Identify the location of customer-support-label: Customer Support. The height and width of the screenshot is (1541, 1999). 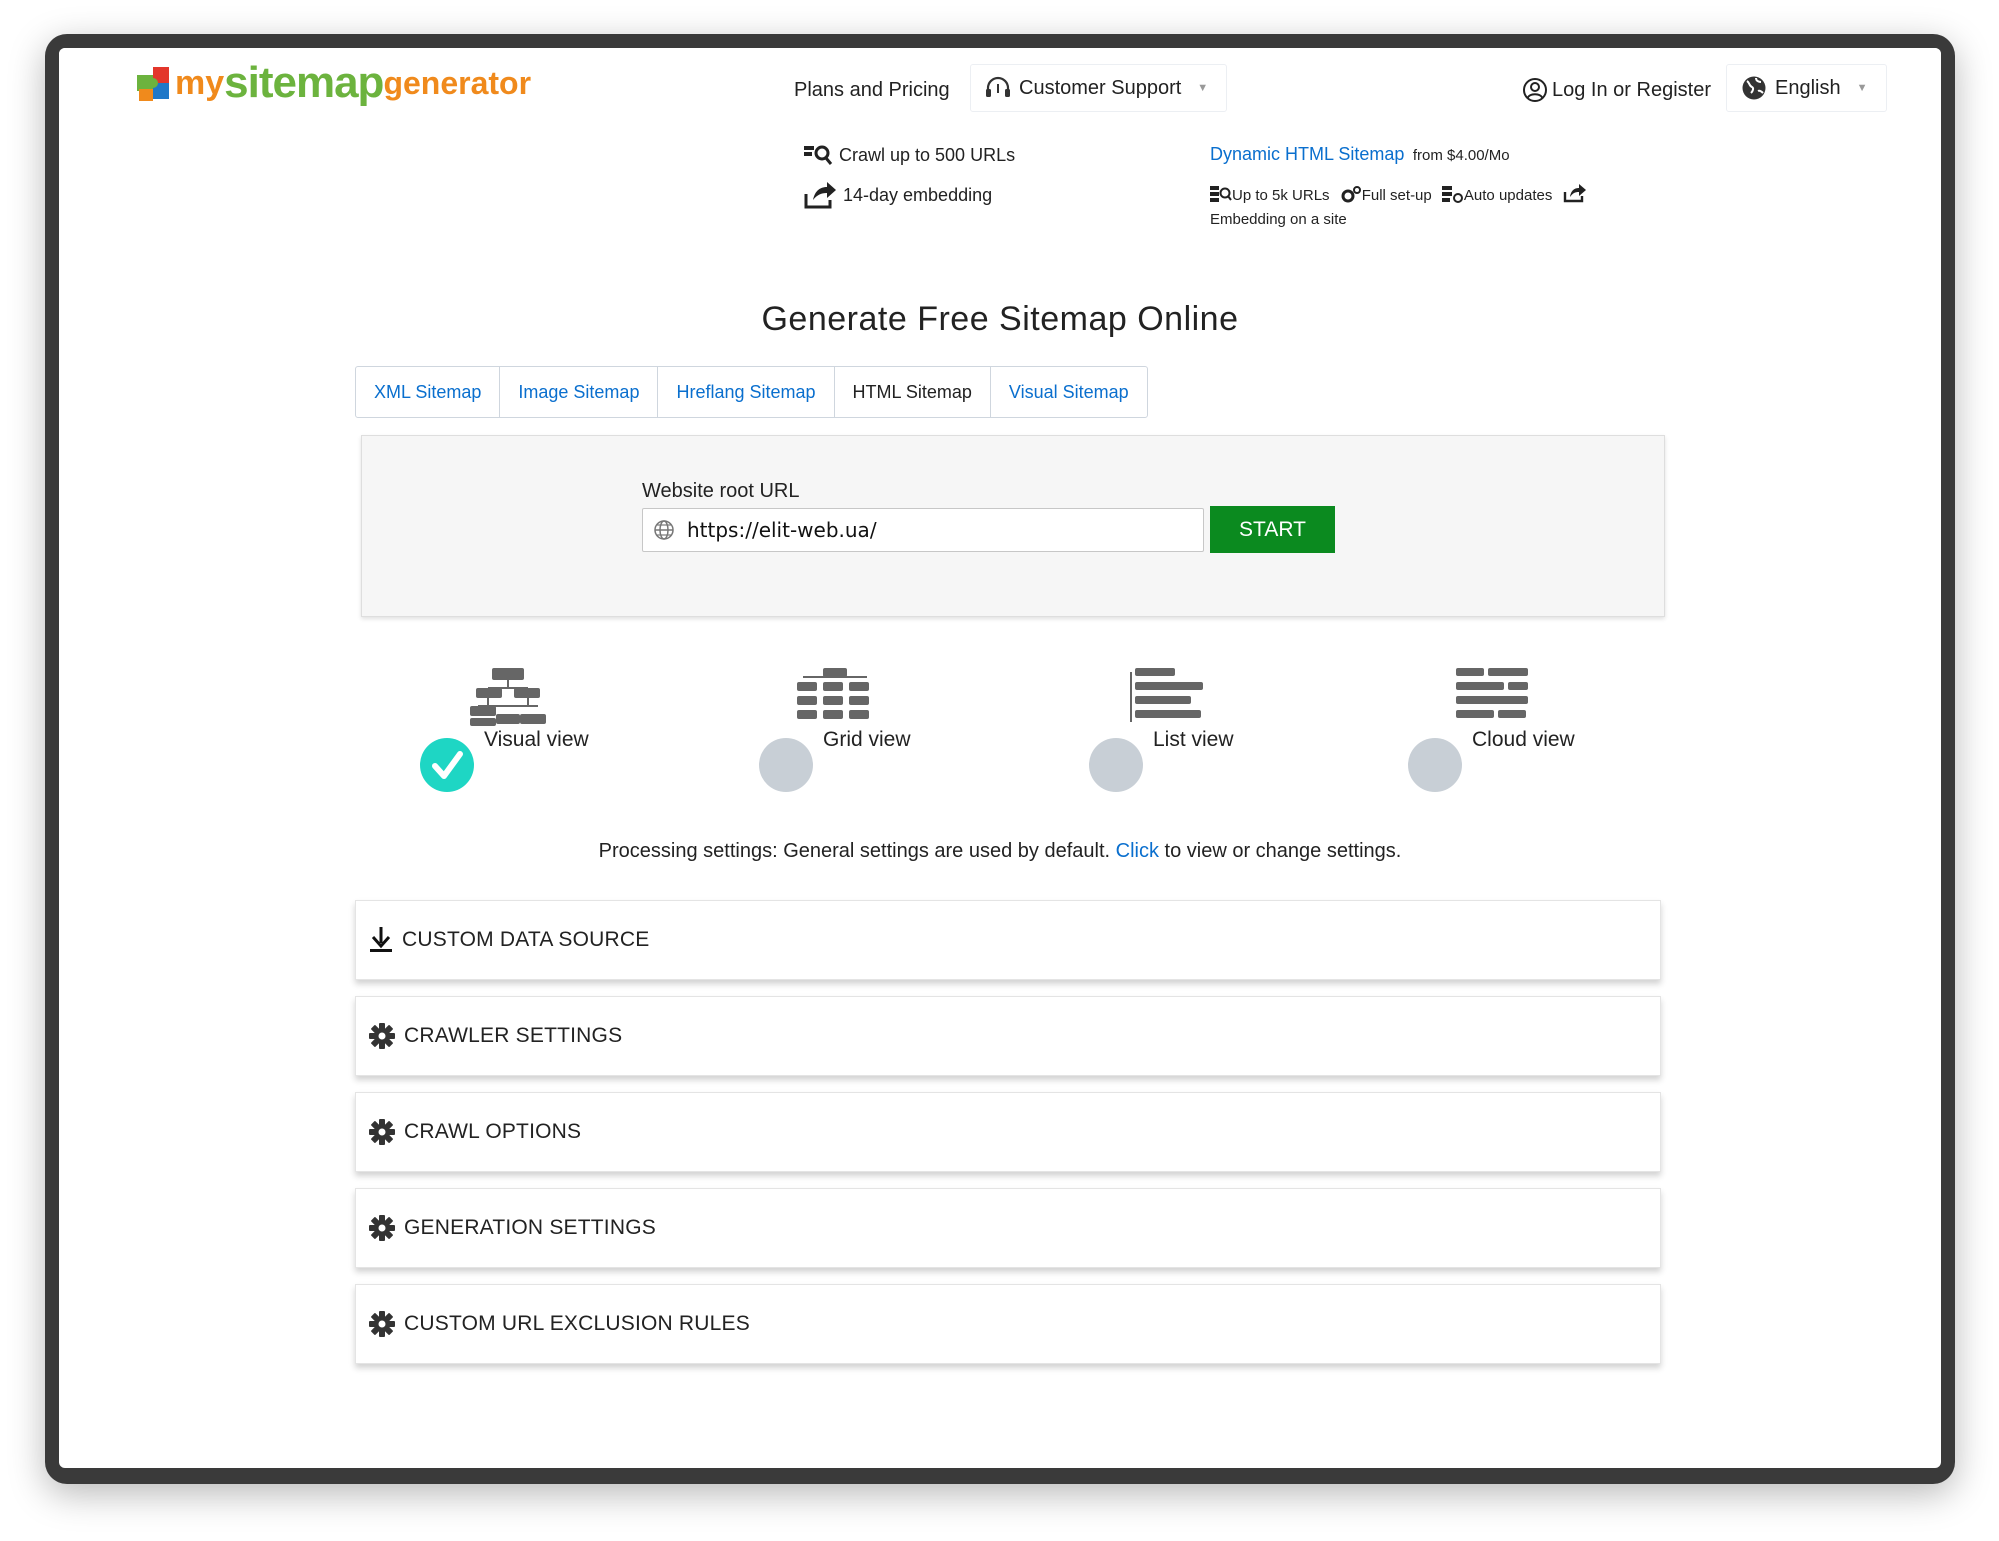
(1100, 88).